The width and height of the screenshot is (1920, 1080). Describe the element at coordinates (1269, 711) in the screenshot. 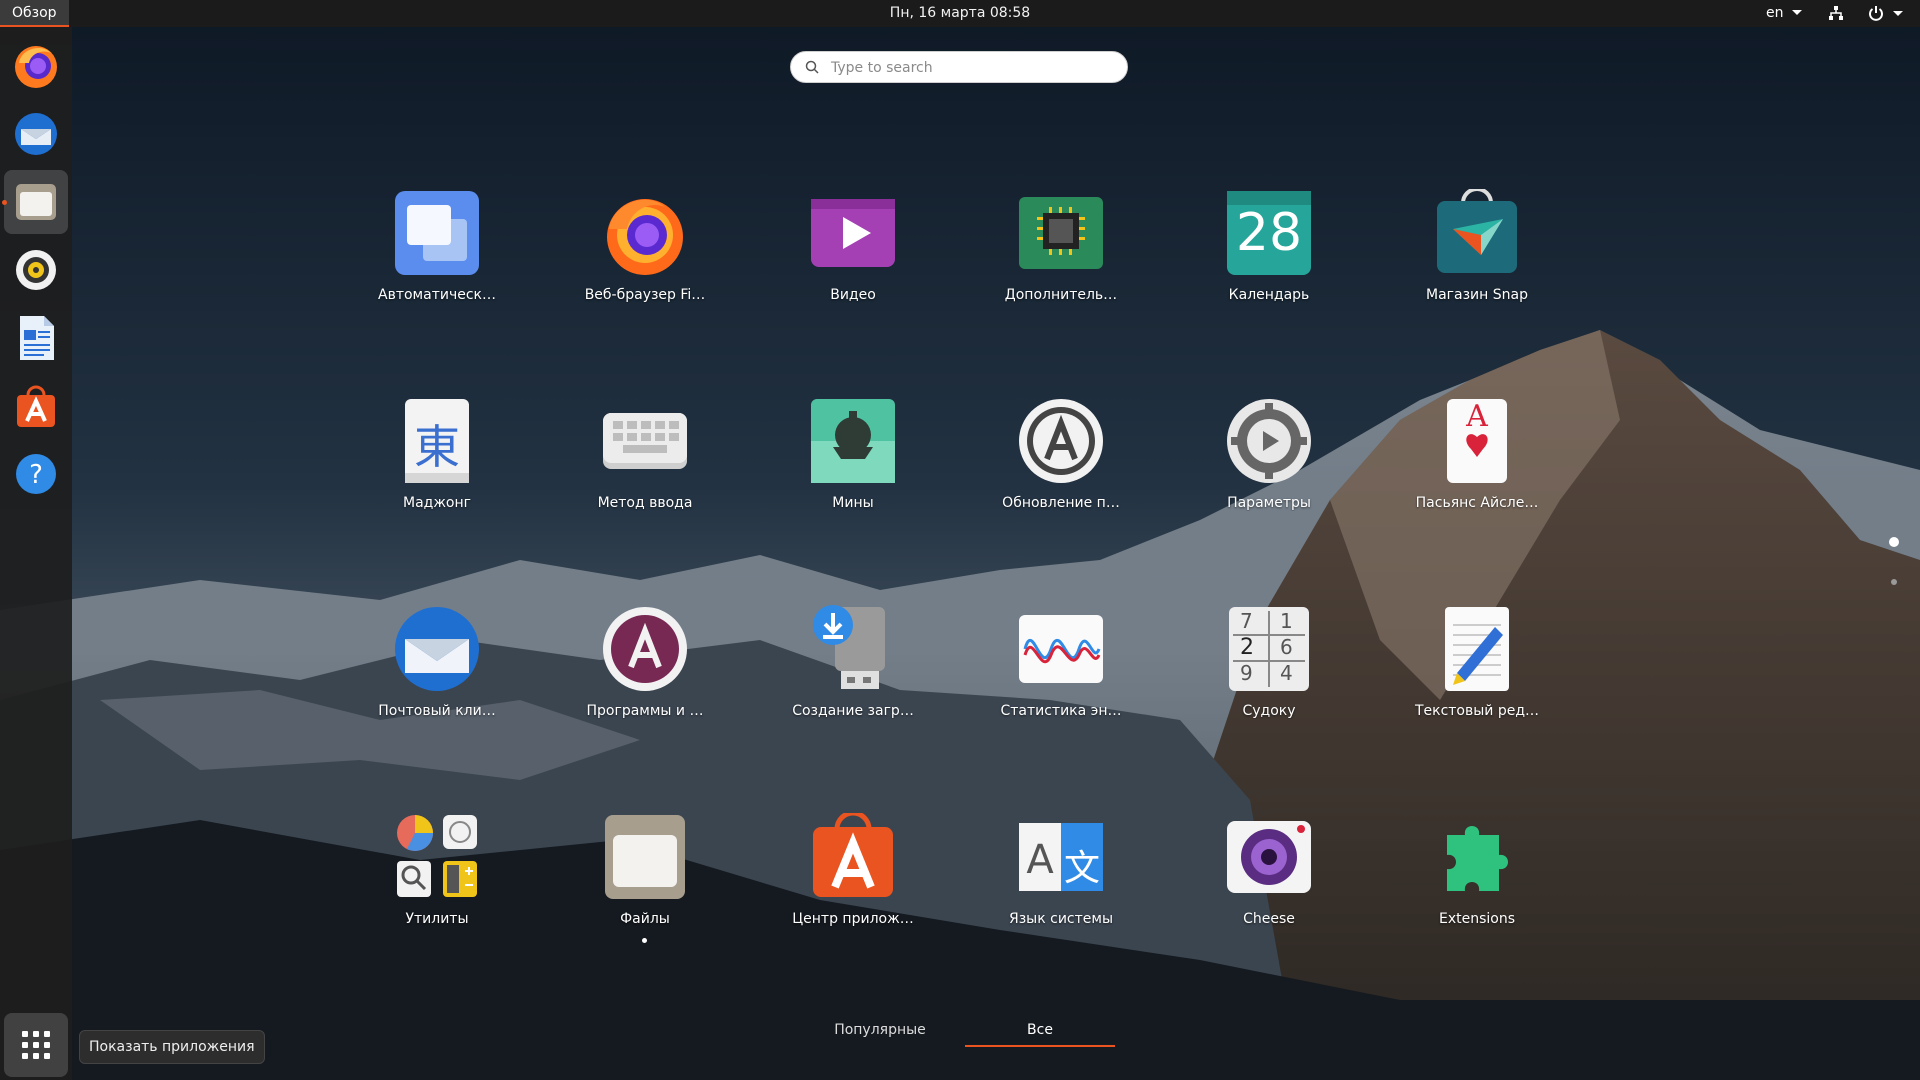

I see `app-label: Судоку` at that location.